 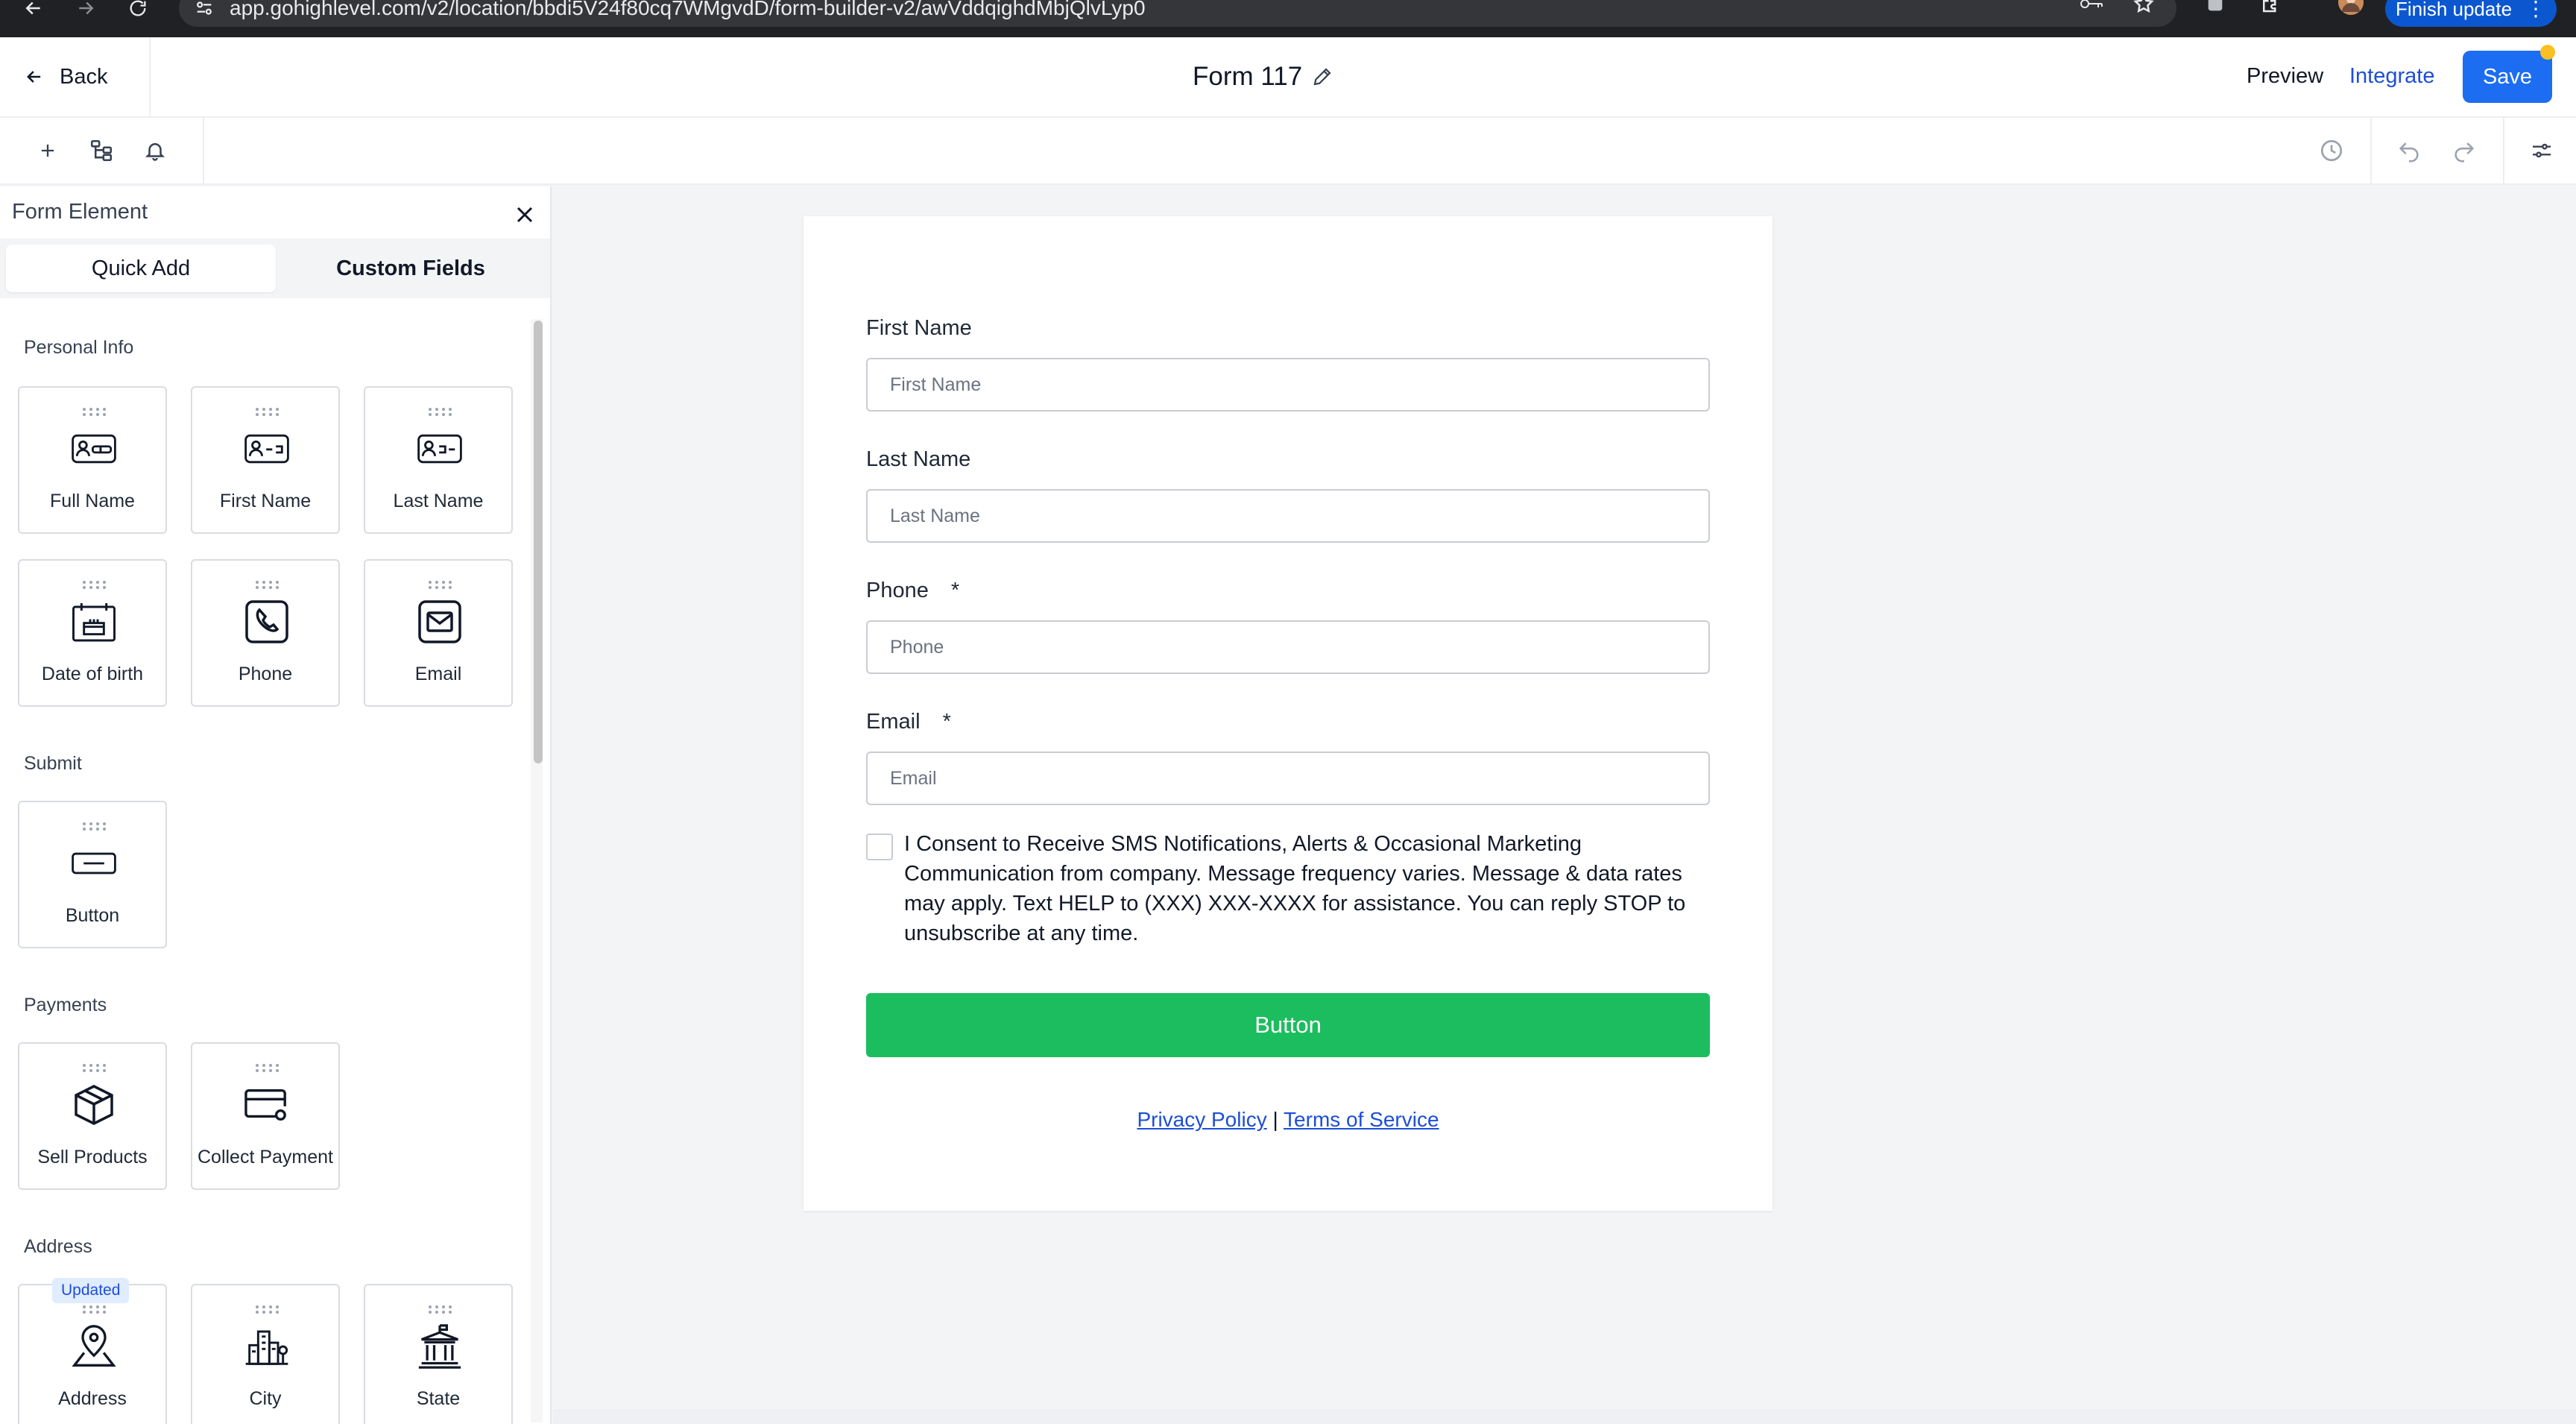 I want to click on label-text: Phone, so click(x=897, y=590).